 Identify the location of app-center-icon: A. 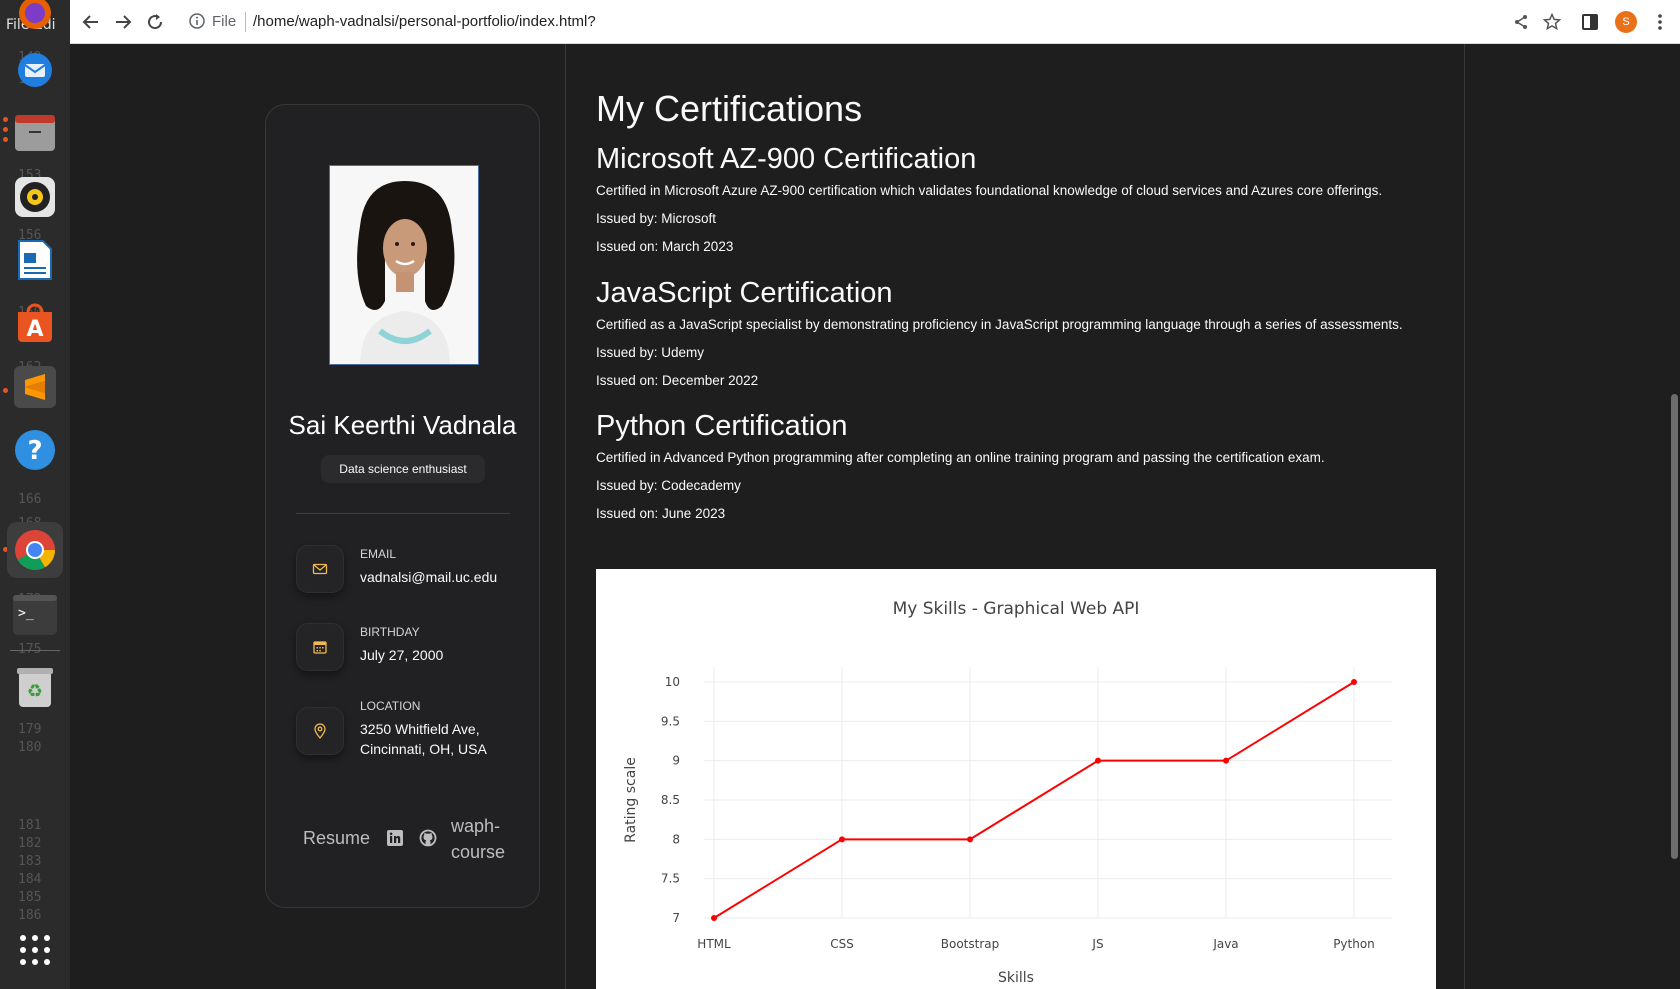
(35, 323).